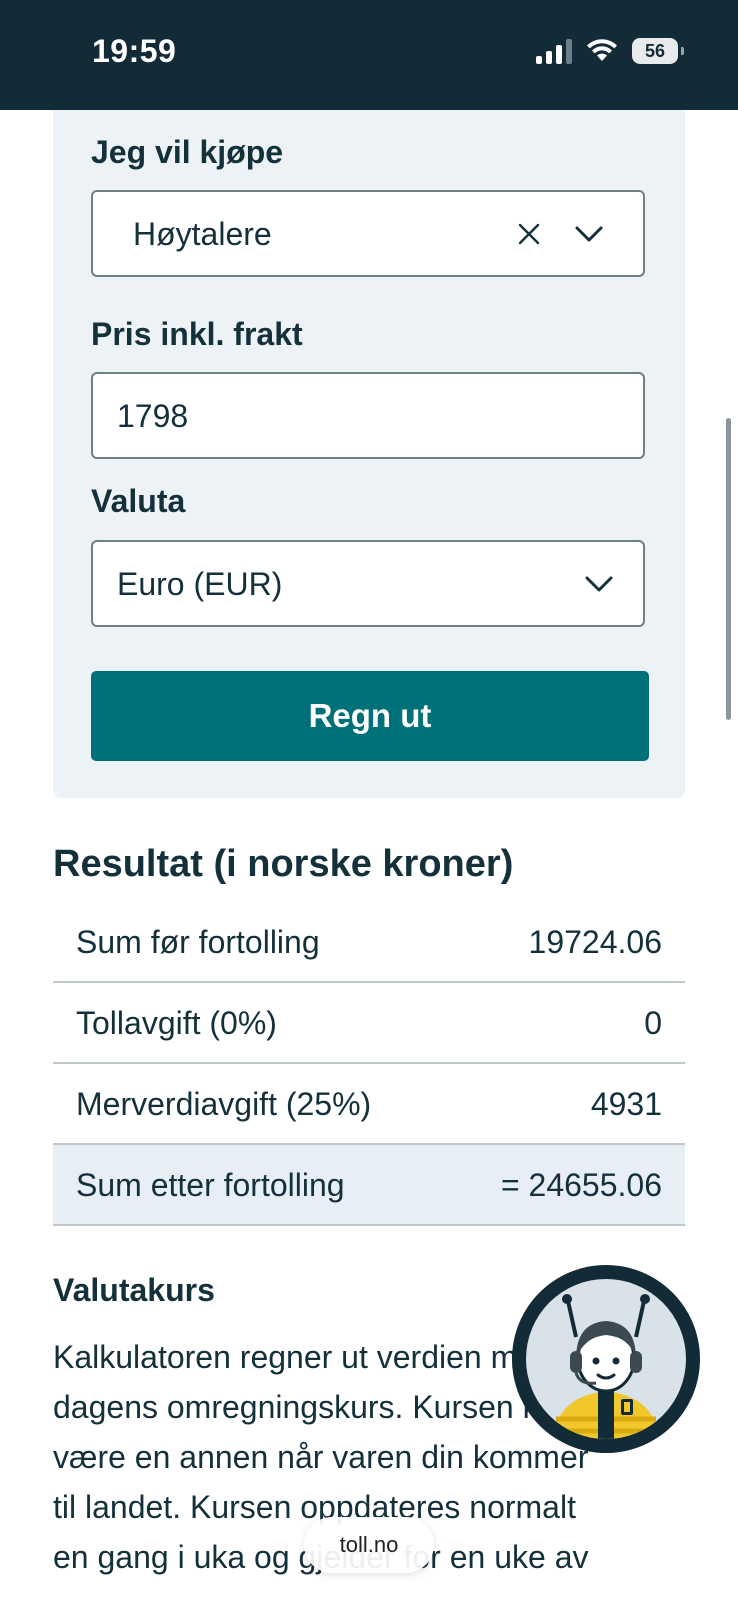 The image size is (738, 1600). What do you see at coordinates (369, 942) in the screenshot?
I see `table-row: Sum før fortolling 19724.06` at bounding box center [369, 942].